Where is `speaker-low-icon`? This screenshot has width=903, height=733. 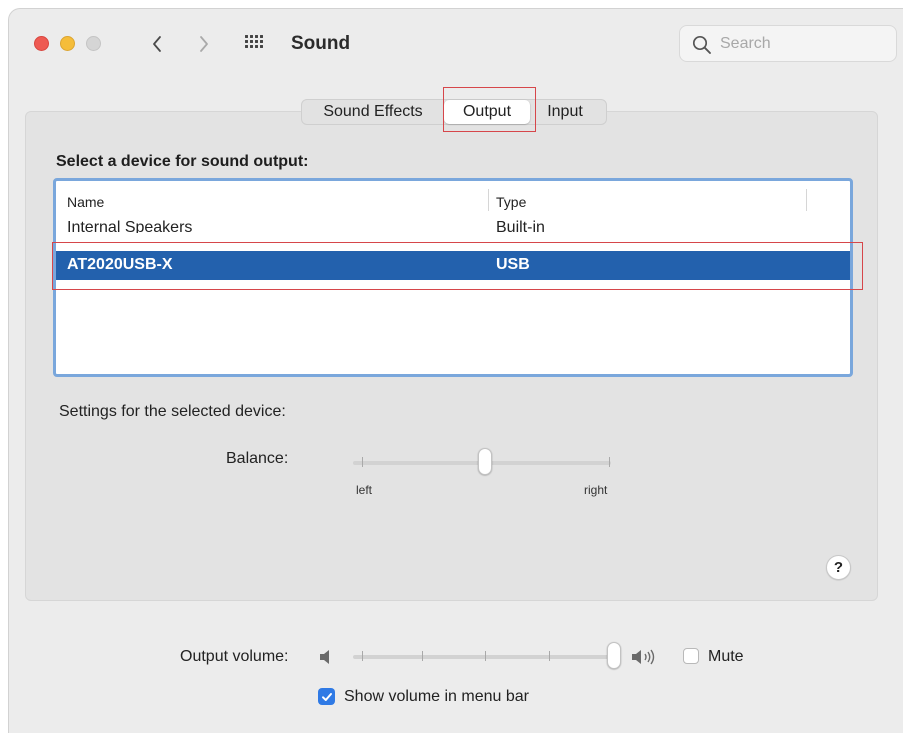
speaker-low-icon is located at coordinates (324, 657).